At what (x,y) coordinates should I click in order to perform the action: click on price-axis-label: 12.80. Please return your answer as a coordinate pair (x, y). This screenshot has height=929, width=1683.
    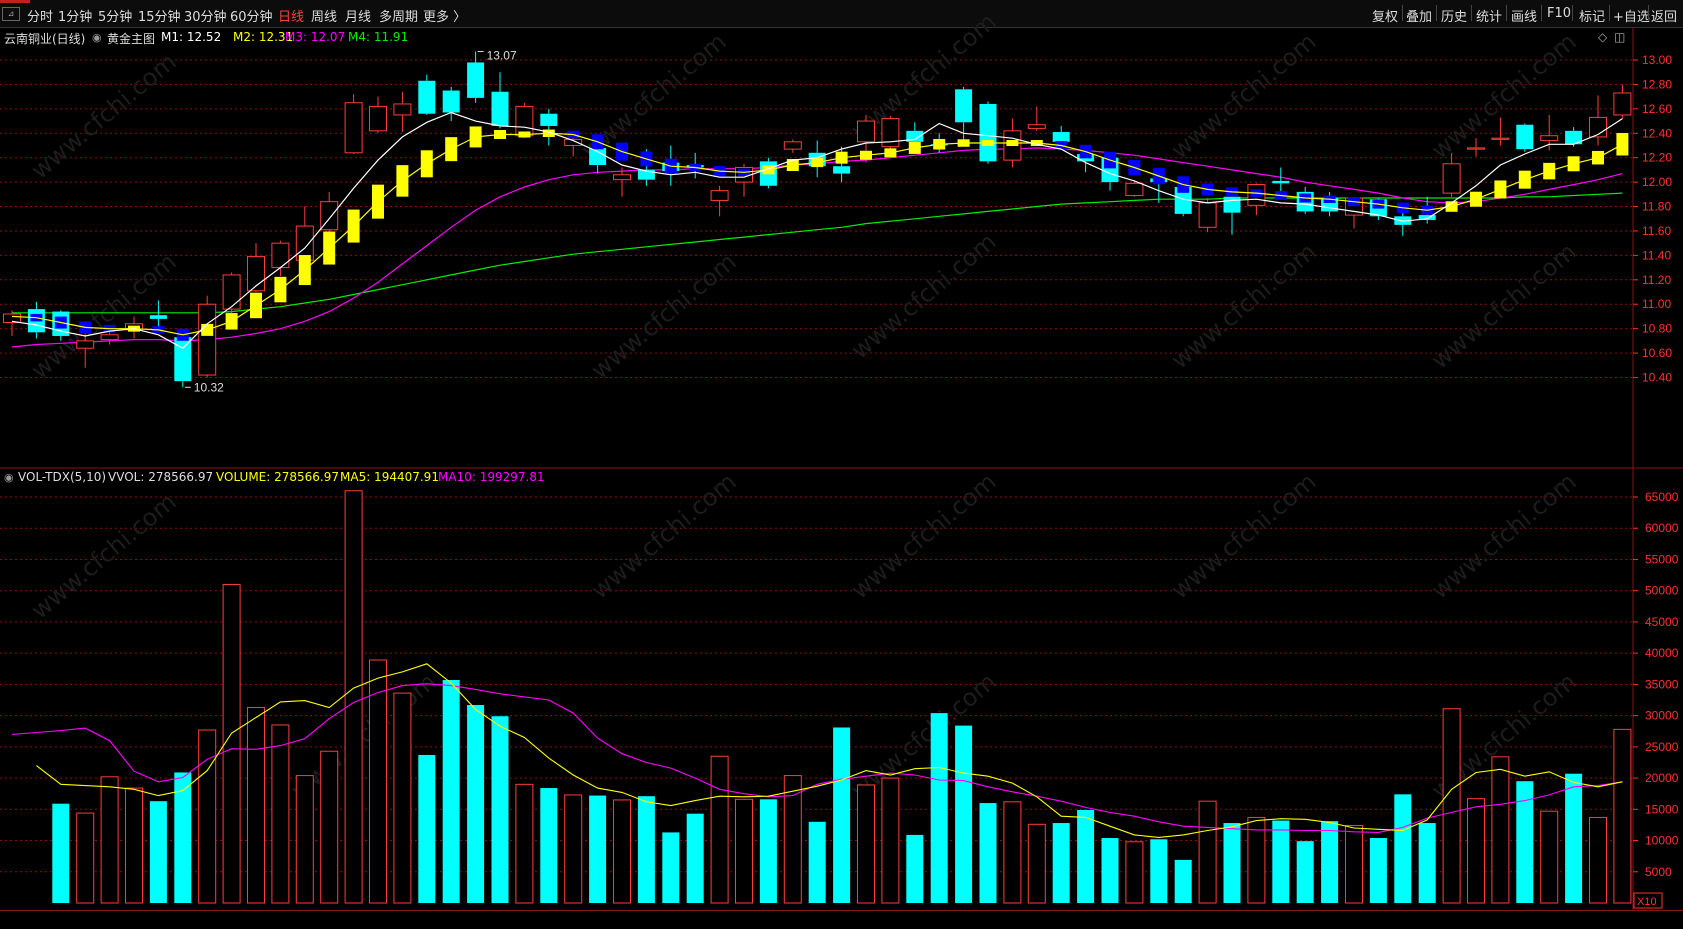
    Looking at the image, I should click on (1657, 84).